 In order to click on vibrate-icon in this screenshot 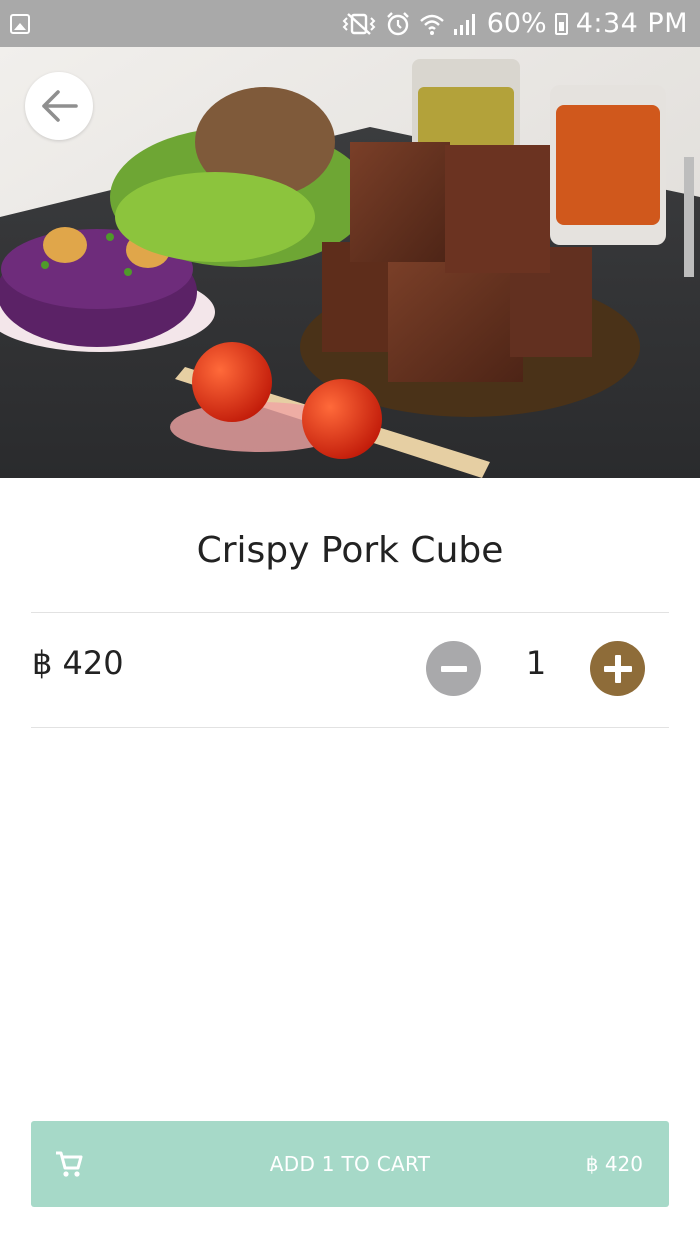, I will do `click(359, 24)`.